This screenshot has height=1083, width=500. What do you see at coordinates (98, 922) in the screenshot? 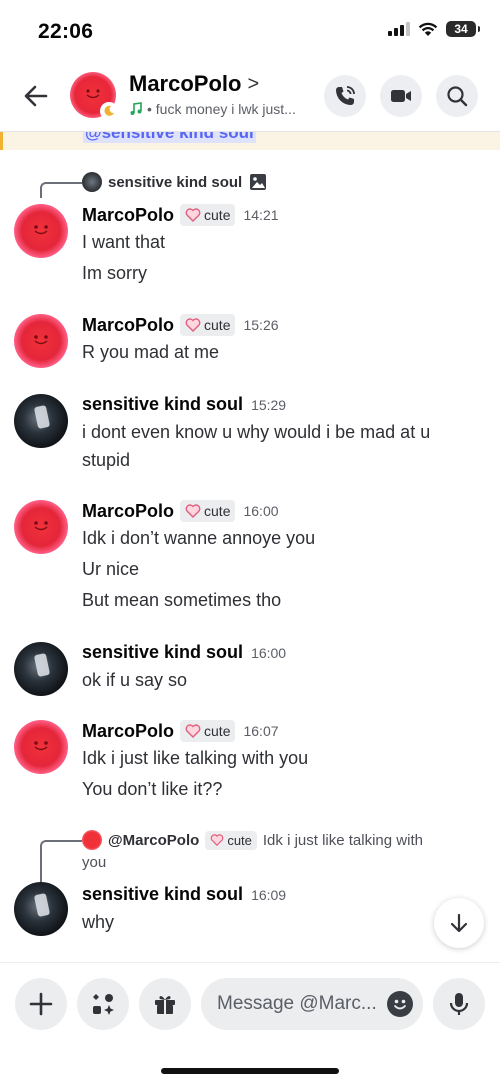
I see `message-text: why` at bounding box center [98, 922].